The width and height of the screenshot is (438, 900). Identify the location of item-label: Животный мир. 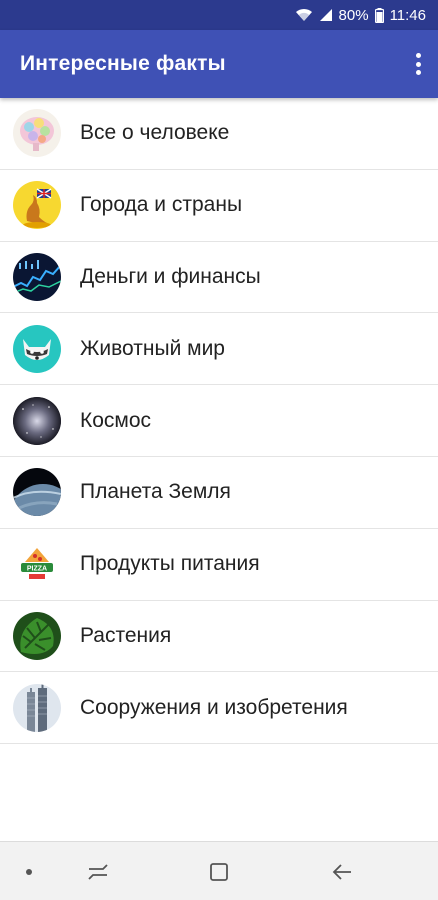
(152, 348).